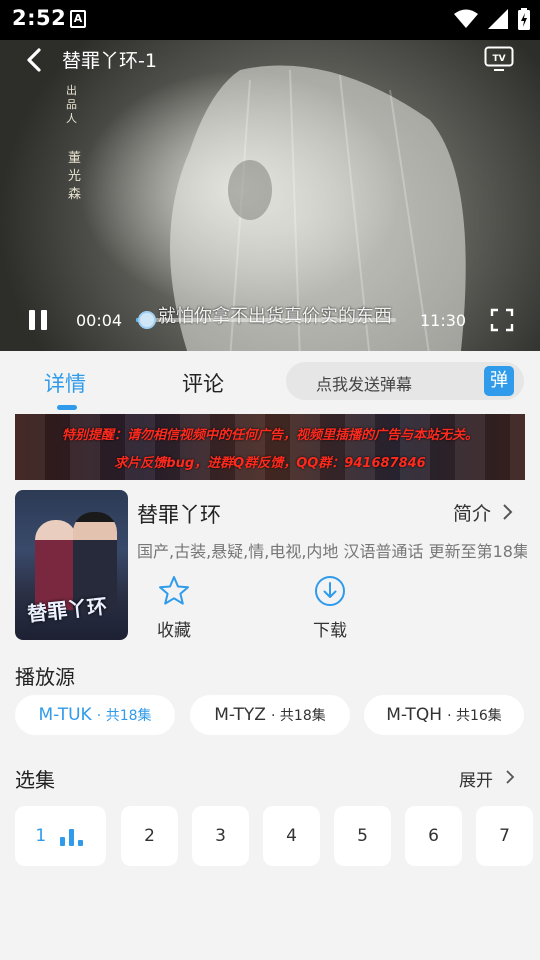 The image size is (540, 960). What do you see at coordinates (364, 384) in the screenshot?
I see `danmaku-placeholder: 点我发送弹幕` at bounding box center [364, 384].